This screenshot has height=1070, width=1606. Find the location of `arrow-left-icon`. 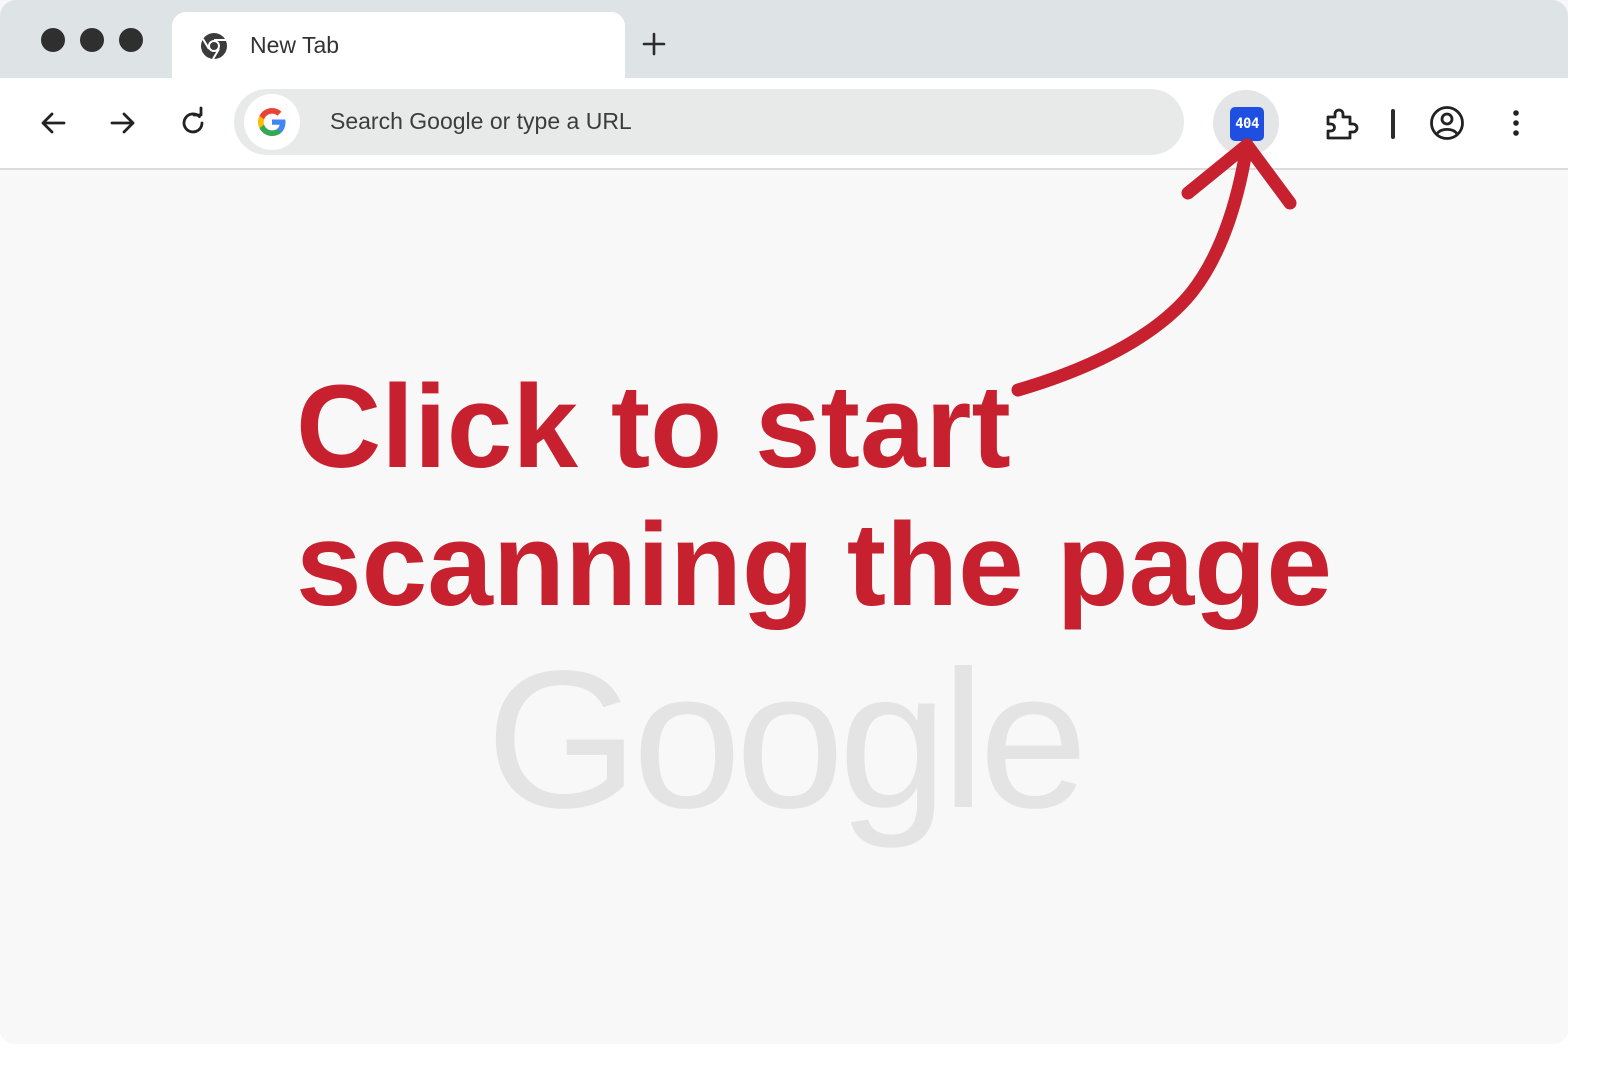

arrow-left-icon is located at coordinates (53, 123).